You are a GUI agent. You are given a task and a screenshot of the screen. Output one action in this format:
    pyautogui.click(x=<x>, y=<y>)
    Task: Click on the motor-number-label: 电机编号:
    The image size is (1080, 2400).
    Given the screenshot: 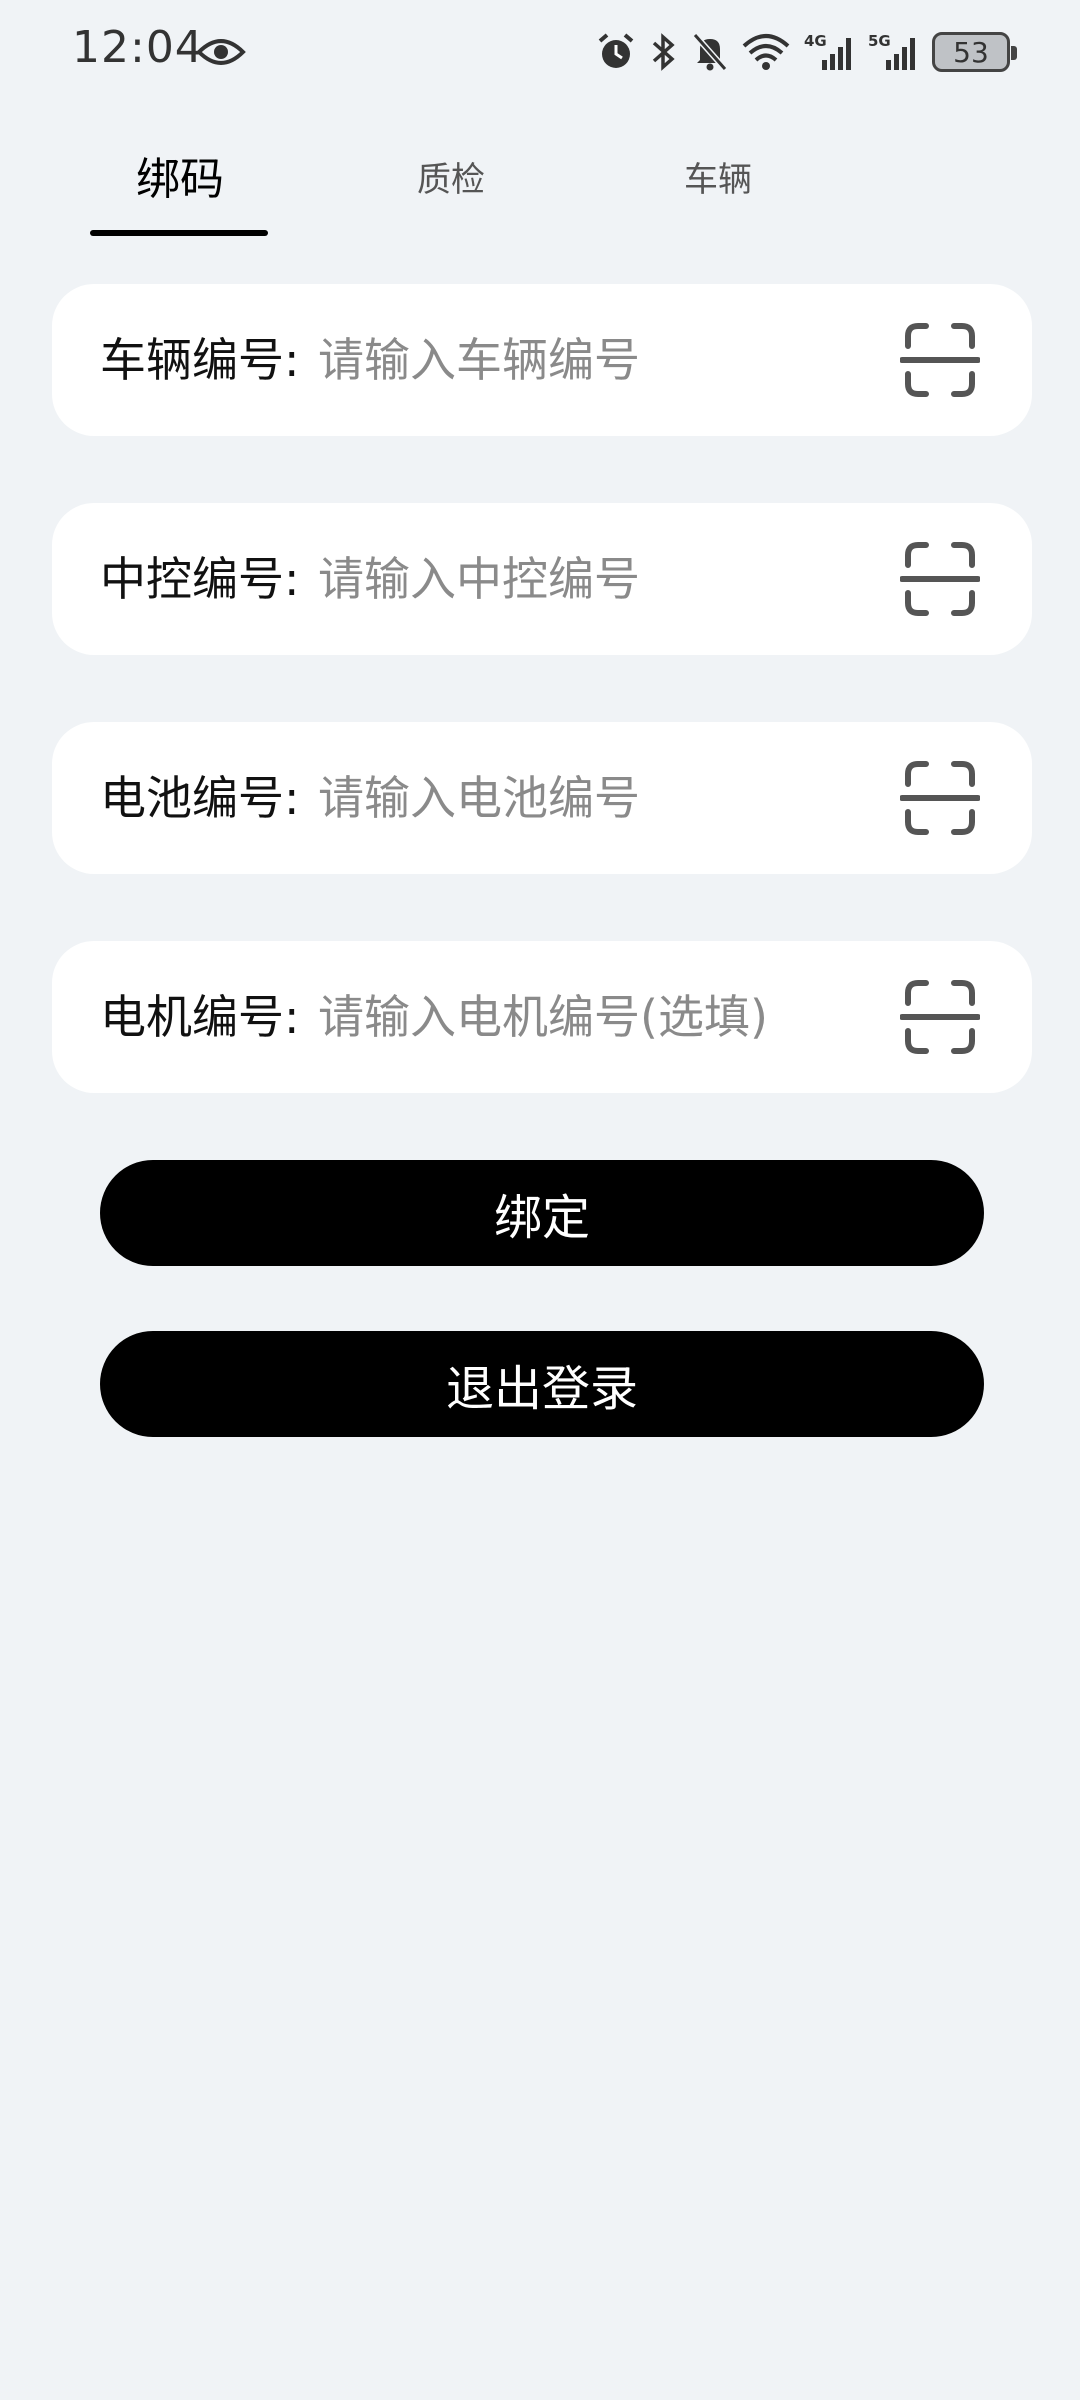 What is the action you would take?
    pyautogui.click(x=200, y=1017)
    